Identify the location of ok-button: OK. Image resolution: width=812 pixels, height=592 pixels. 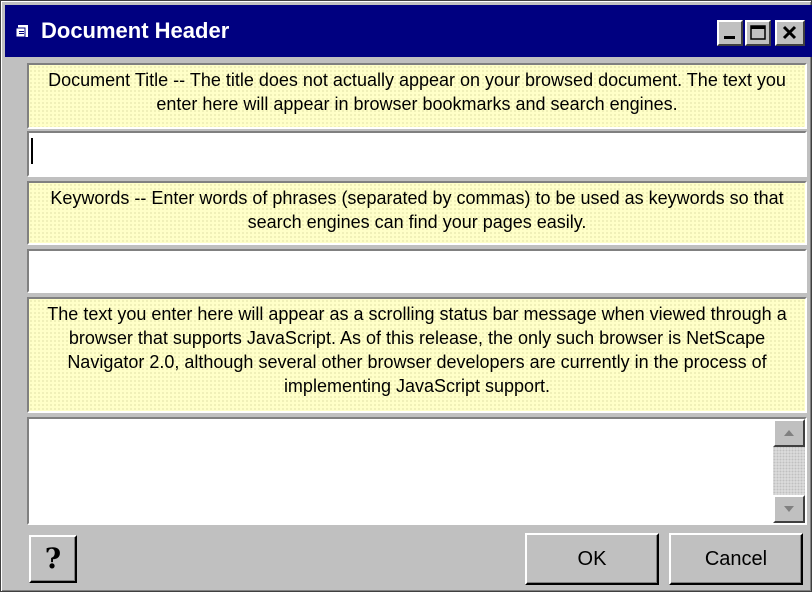
(592, 559).